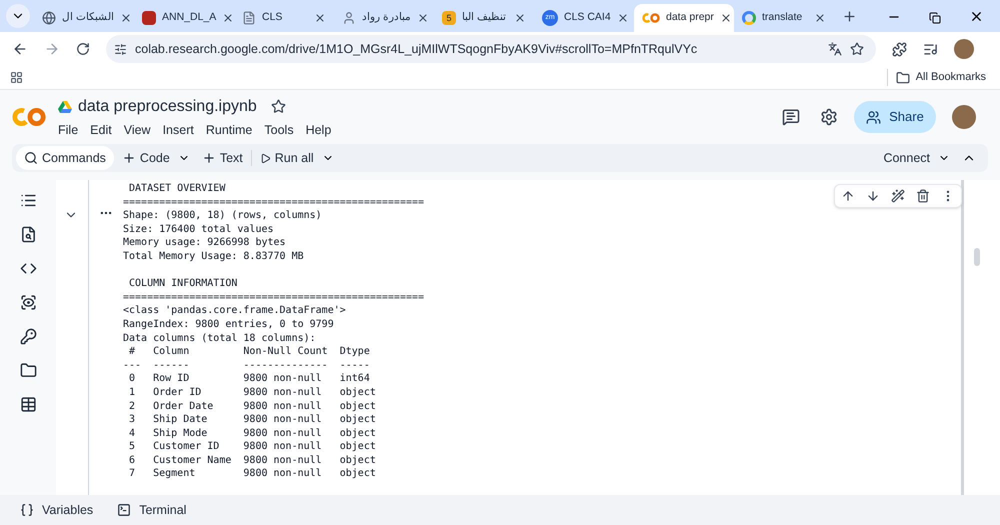  What do you see at coordinates (204, 243) in the screenshot?
I see `output-line: Memory usage: 9266998 bytes` at bounding box center [204, 243].